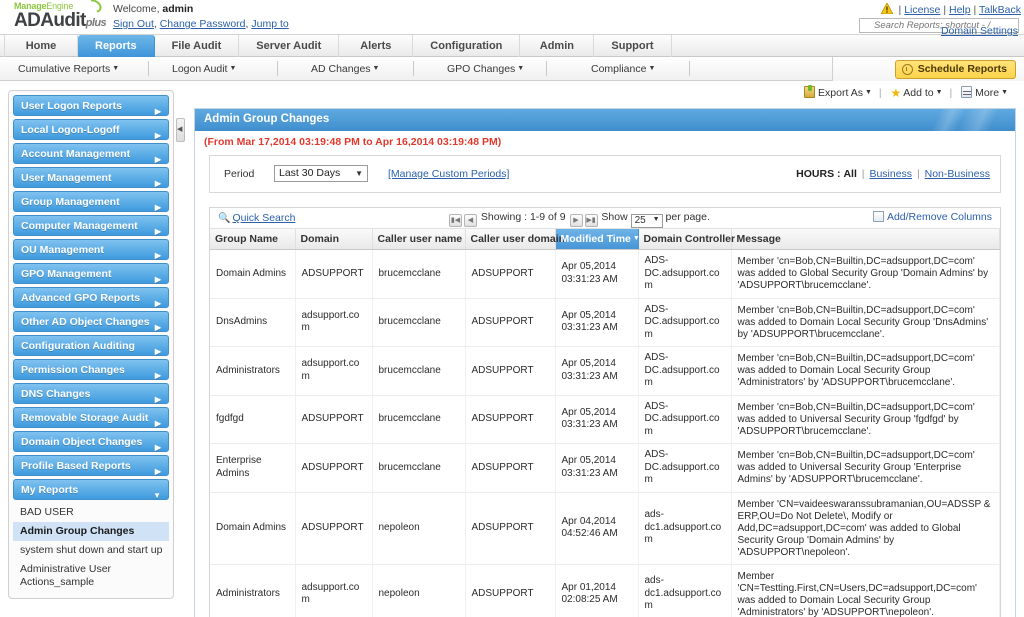 Image resolution: width=1024 pixels, height=617 pixels. I want to click on sidebar-item-user-logon-reports: User Logon Reports ▶, so click(91, 105).